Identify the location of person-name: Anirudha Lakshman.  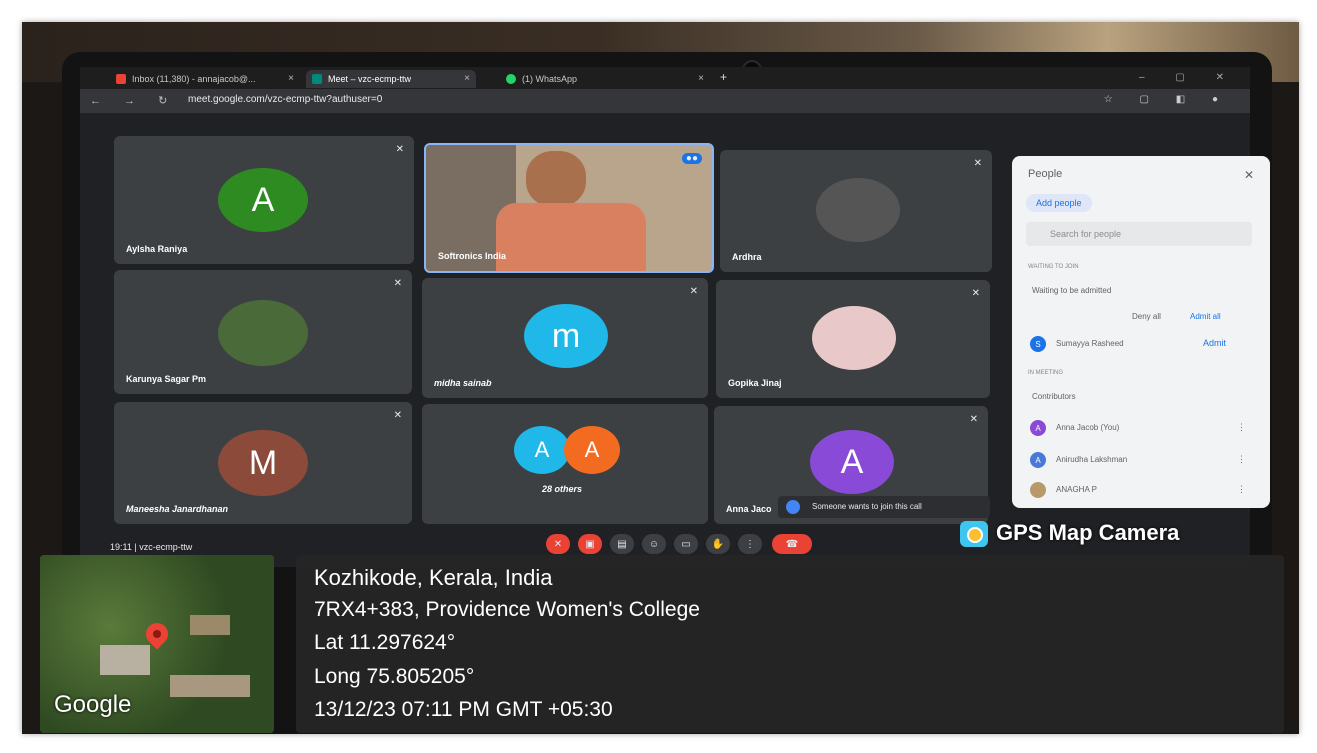
(1092, 459).